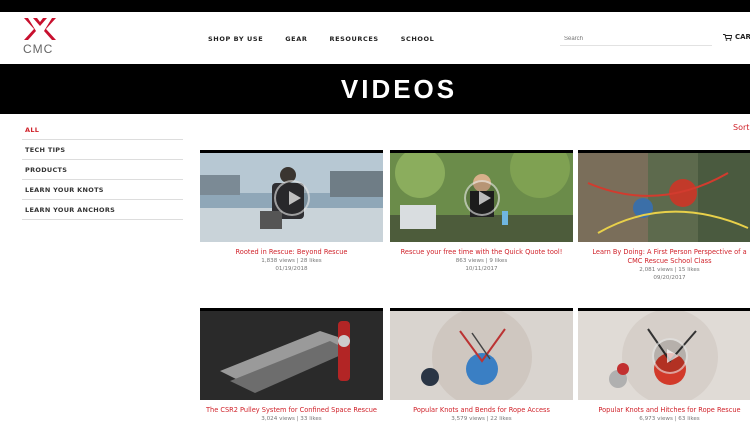 This screenshot has width=750, height=446. What do you see at coordinates (375, 6) in the screenshot?
I see `top-strip` at bounding box center [375, 6].